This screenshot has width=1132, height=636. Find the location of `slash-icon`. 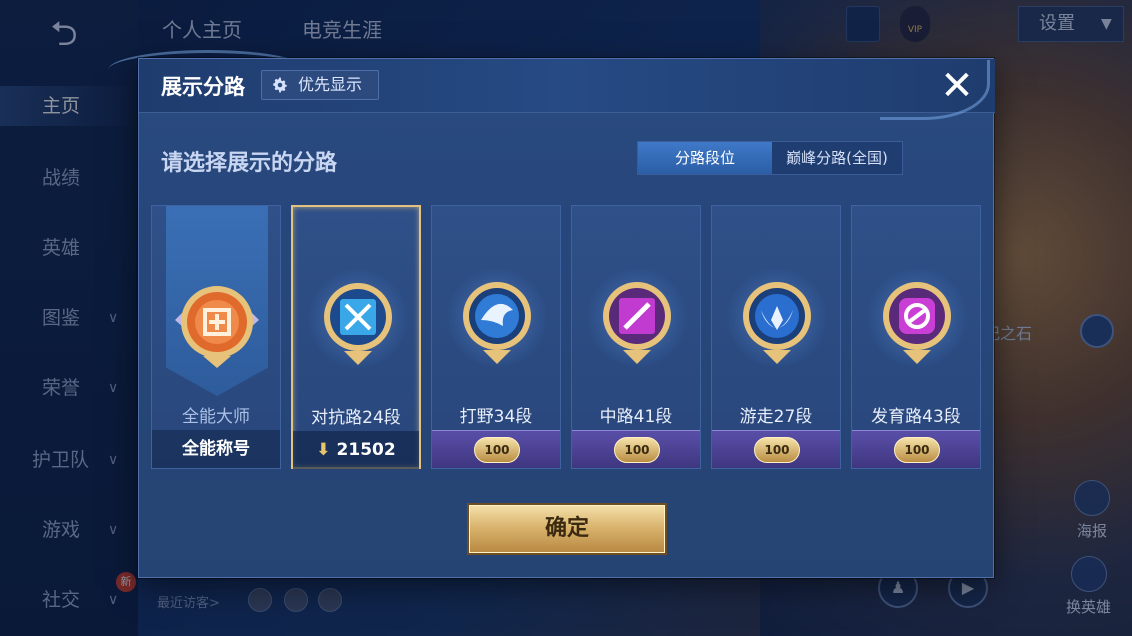

slash-icon is located at coordinates (637, 323).